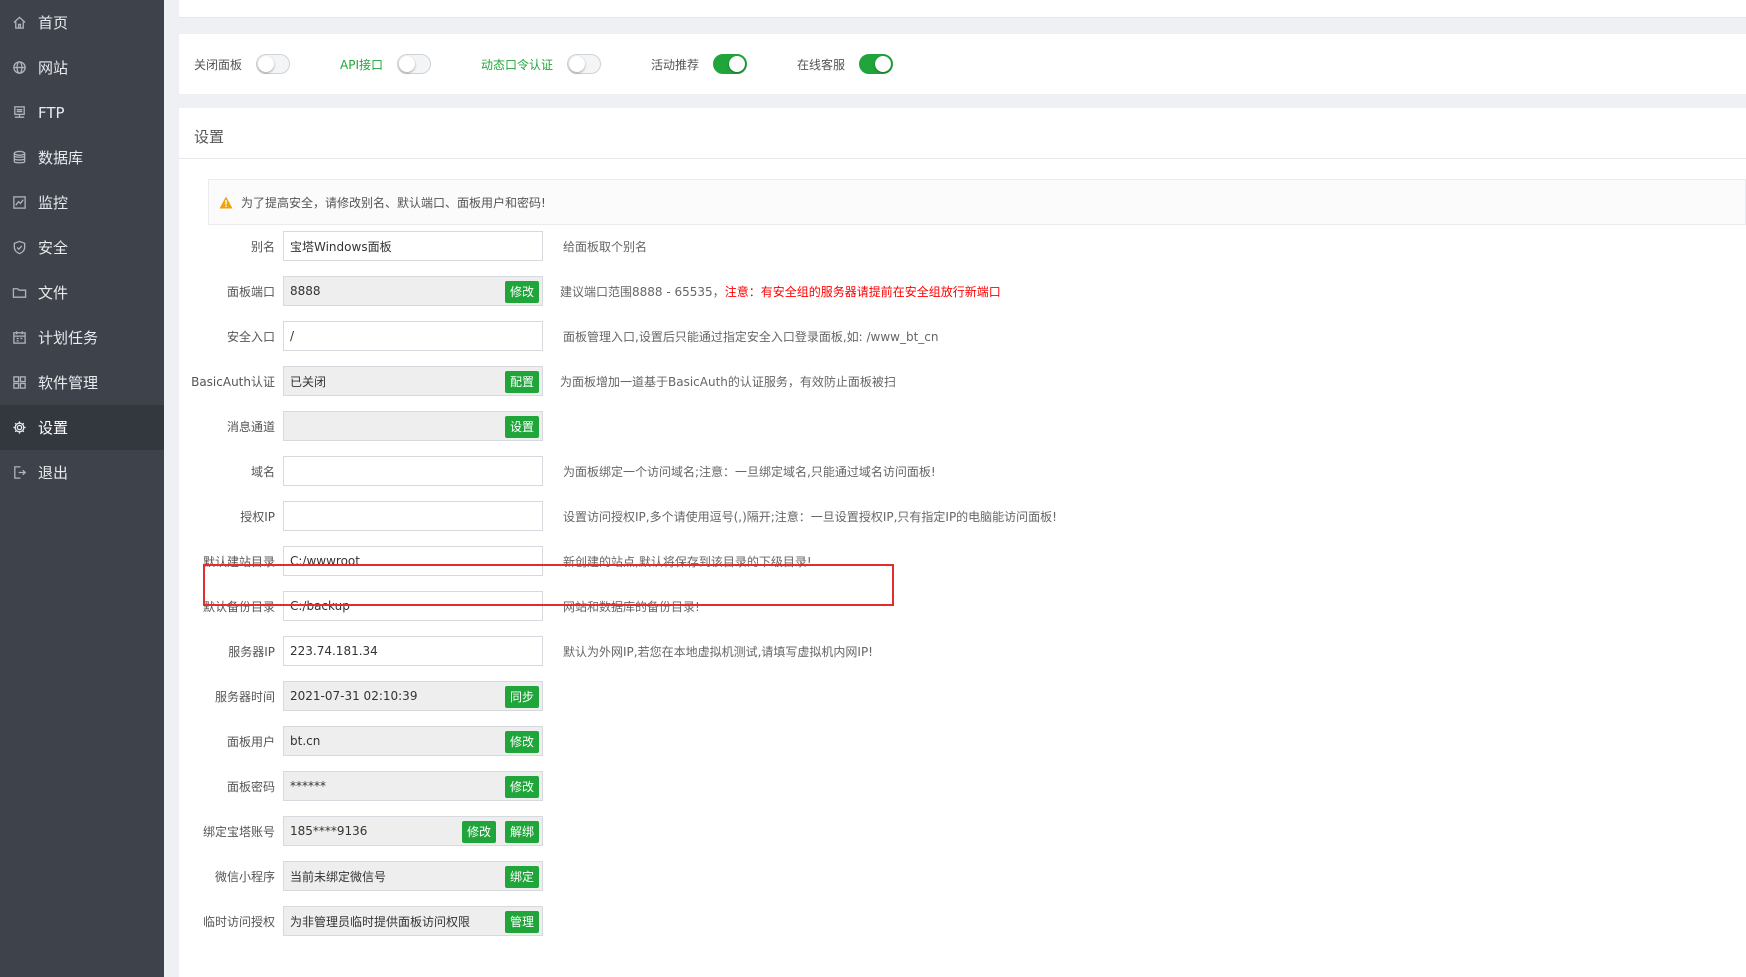 The height and width of the screenshot is (977, 1746). I want to click on row-label: 服务器时间, so click(244, 696).